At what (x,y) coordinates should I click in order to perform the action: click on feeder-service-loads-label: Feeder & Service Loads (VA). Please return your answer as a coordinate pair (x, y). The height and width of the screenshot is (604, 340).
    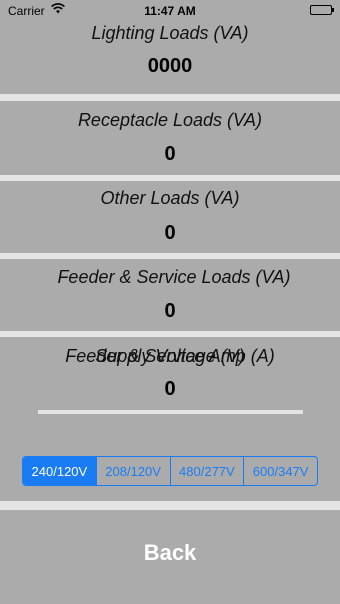
    Looking at the image, I should click on (174, 277).